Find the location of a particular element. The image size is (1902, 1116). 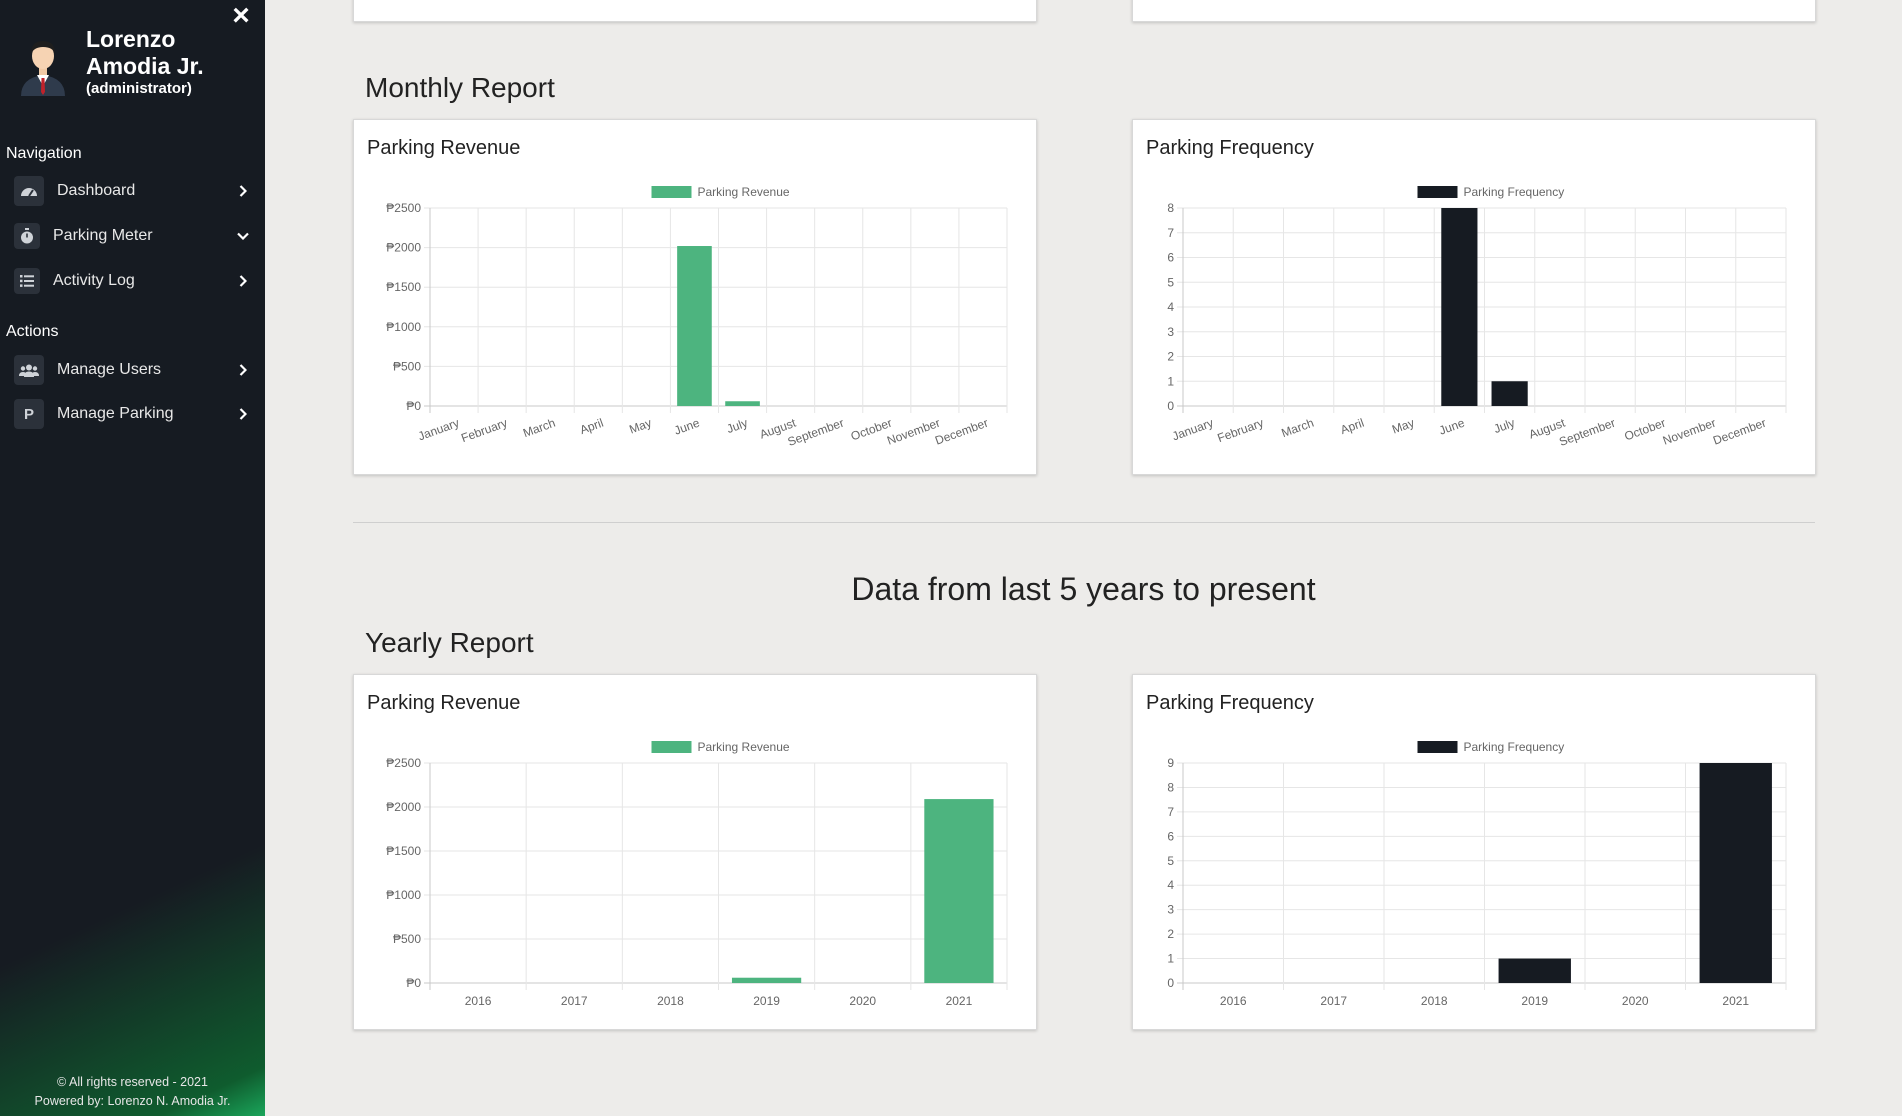

x-tick-label: October is located at coordinates (1644, 430).